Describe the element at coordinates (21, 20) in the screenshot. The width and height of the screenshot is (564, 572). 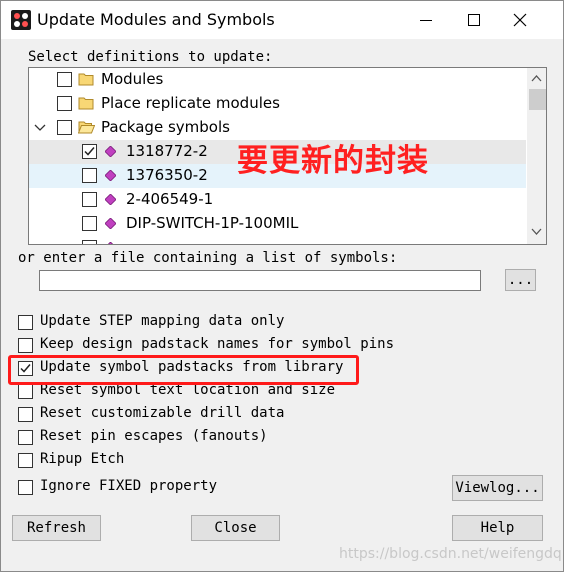
I see `app-icon` at that location.